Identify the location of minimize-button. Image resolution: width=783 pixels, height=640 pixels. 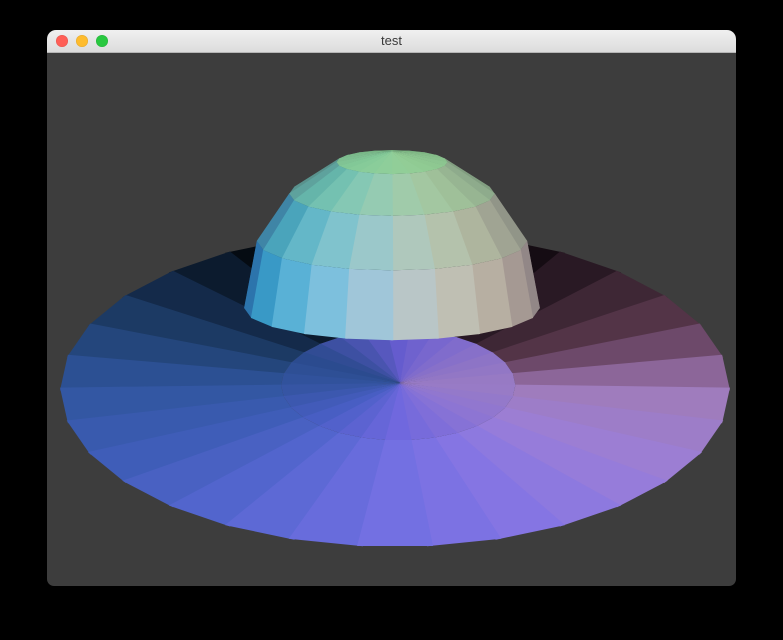
(82, 41).